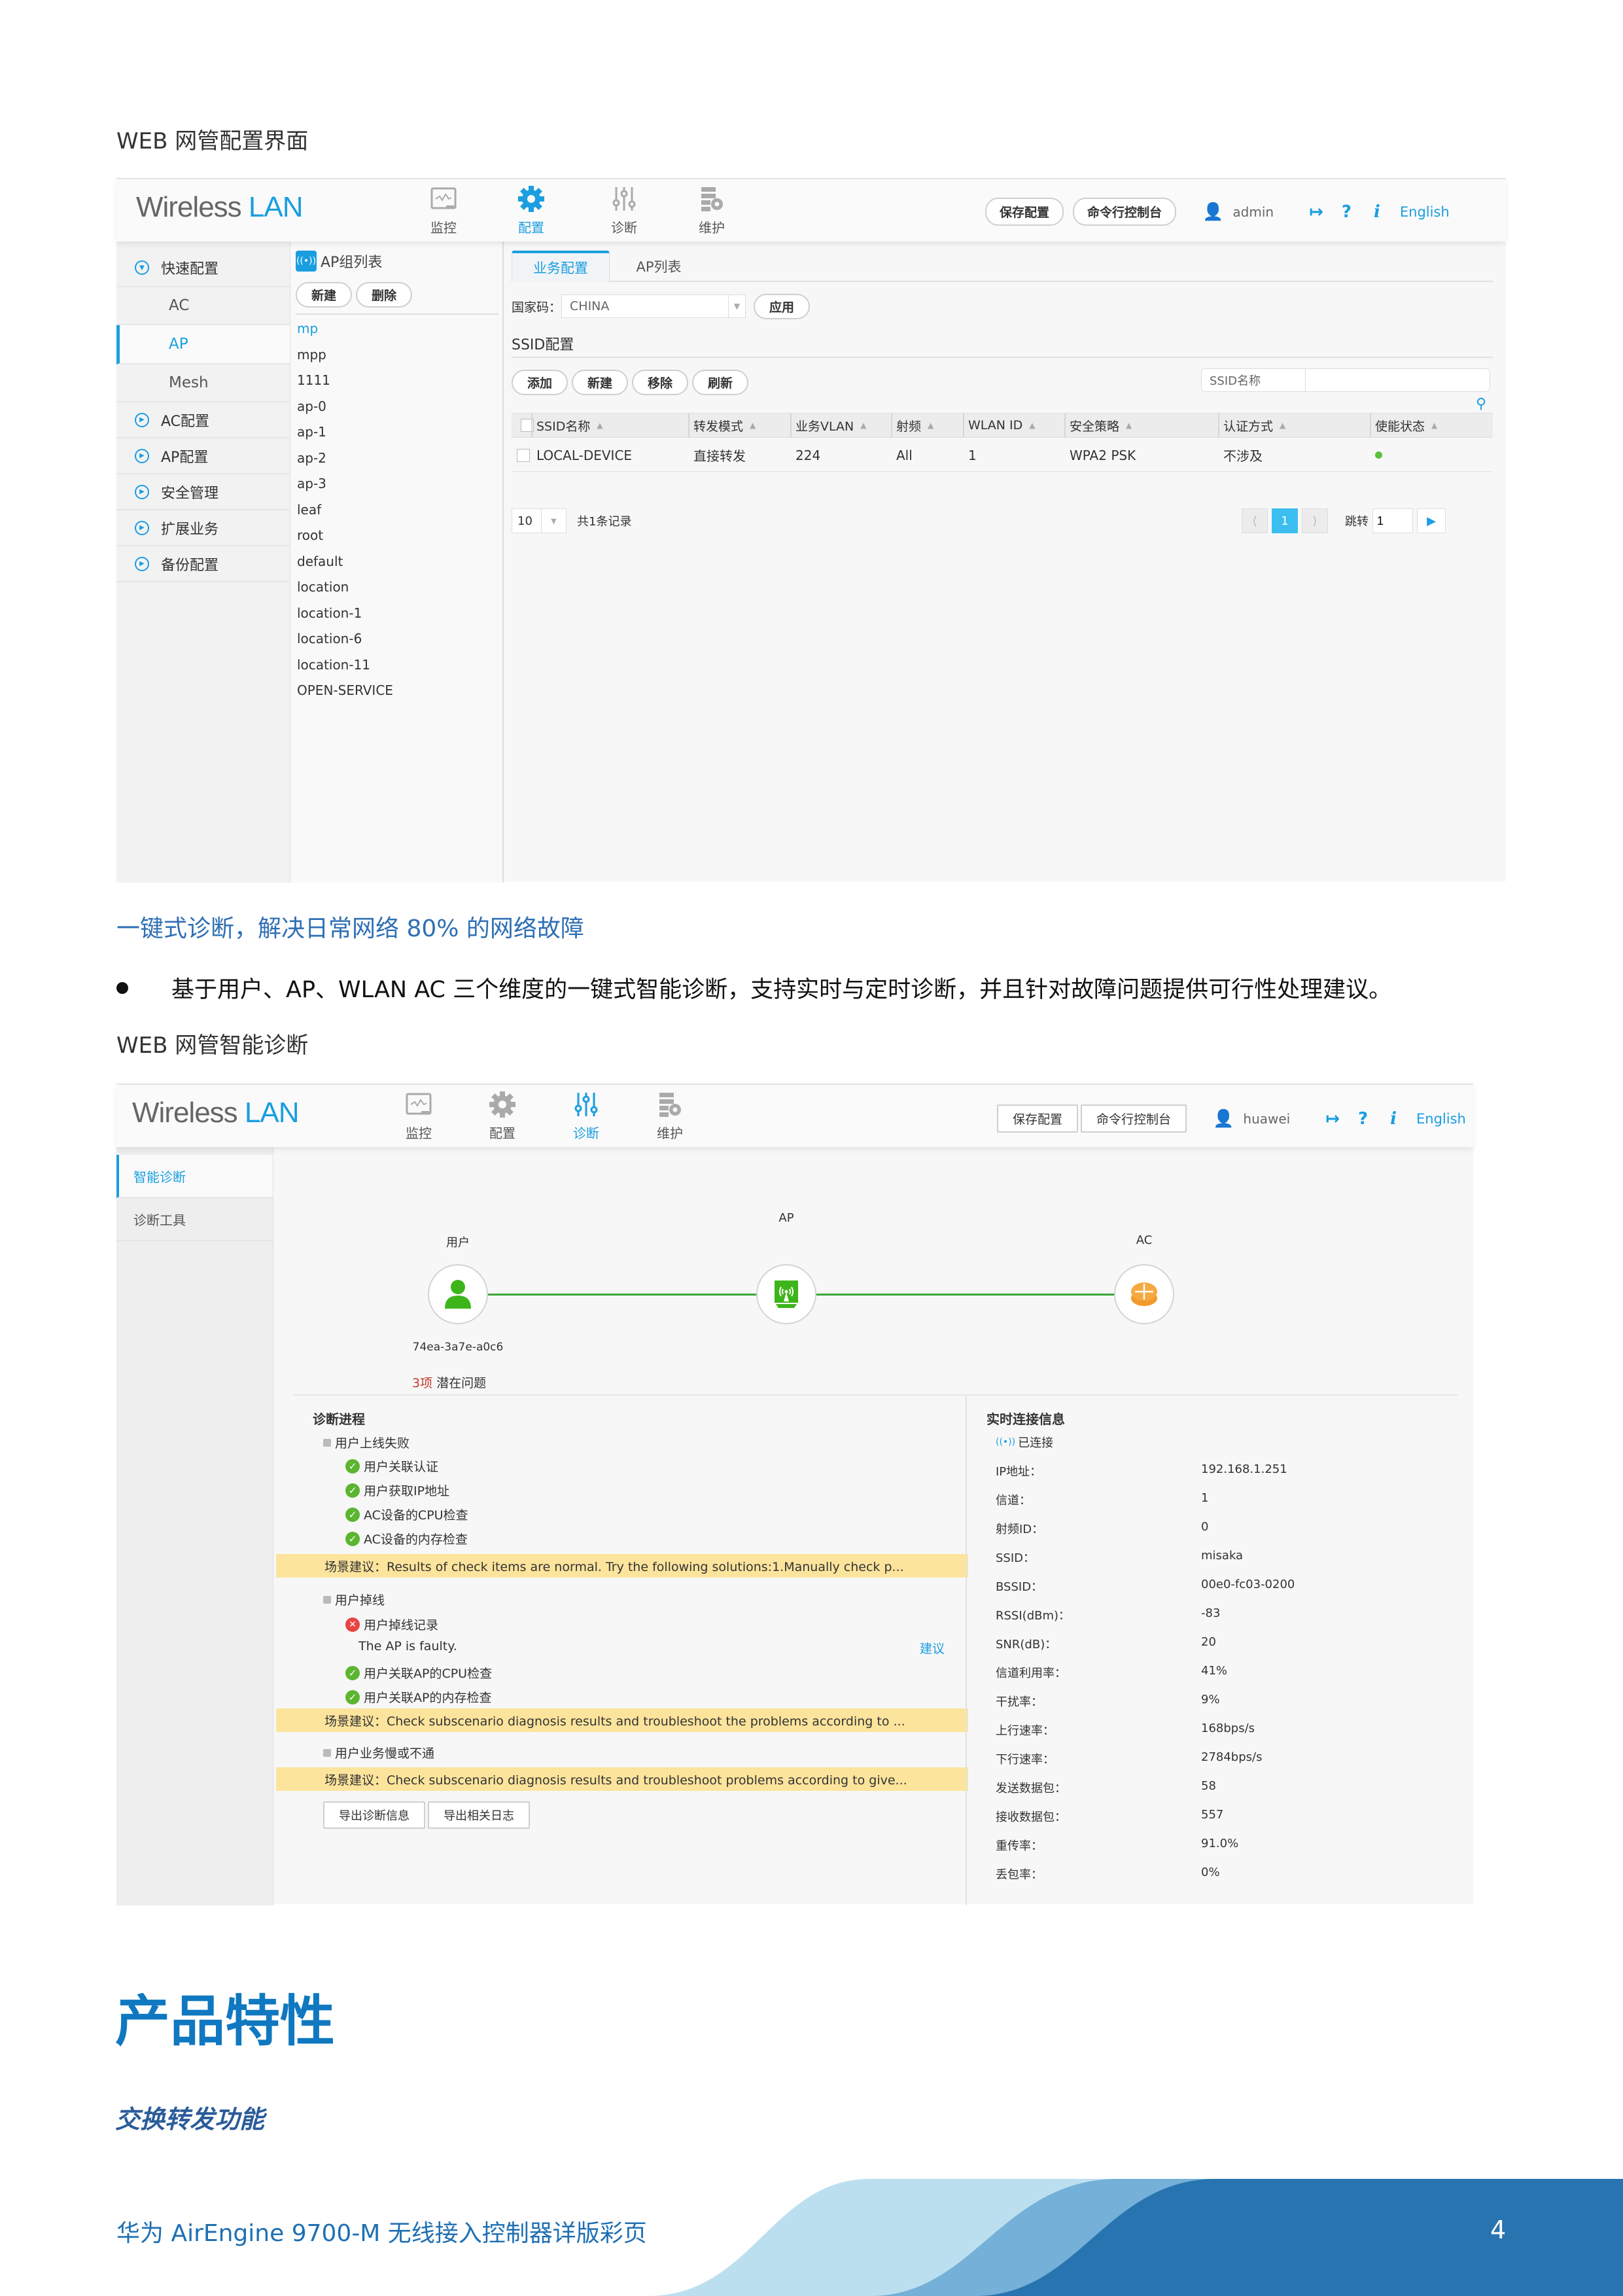 This screenshot has height=2296, width=1623. I want to click on group-user-online-failed: 用户上线失败, so click(367, 1442).